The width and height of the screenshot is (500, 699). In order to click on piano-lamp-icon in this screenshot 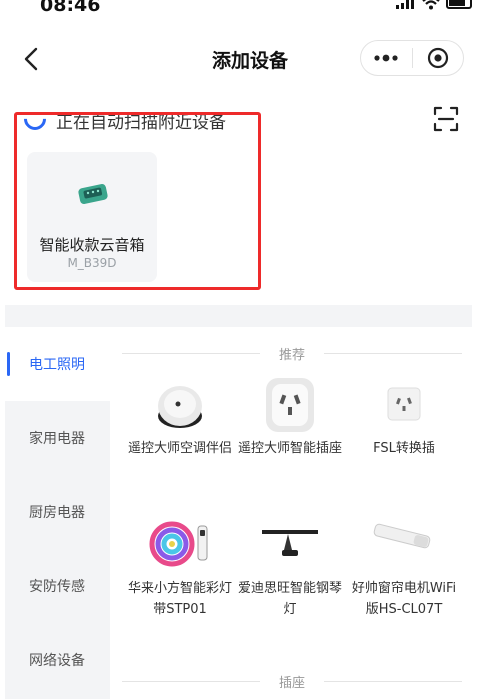, I will do `click(290, 543)`.